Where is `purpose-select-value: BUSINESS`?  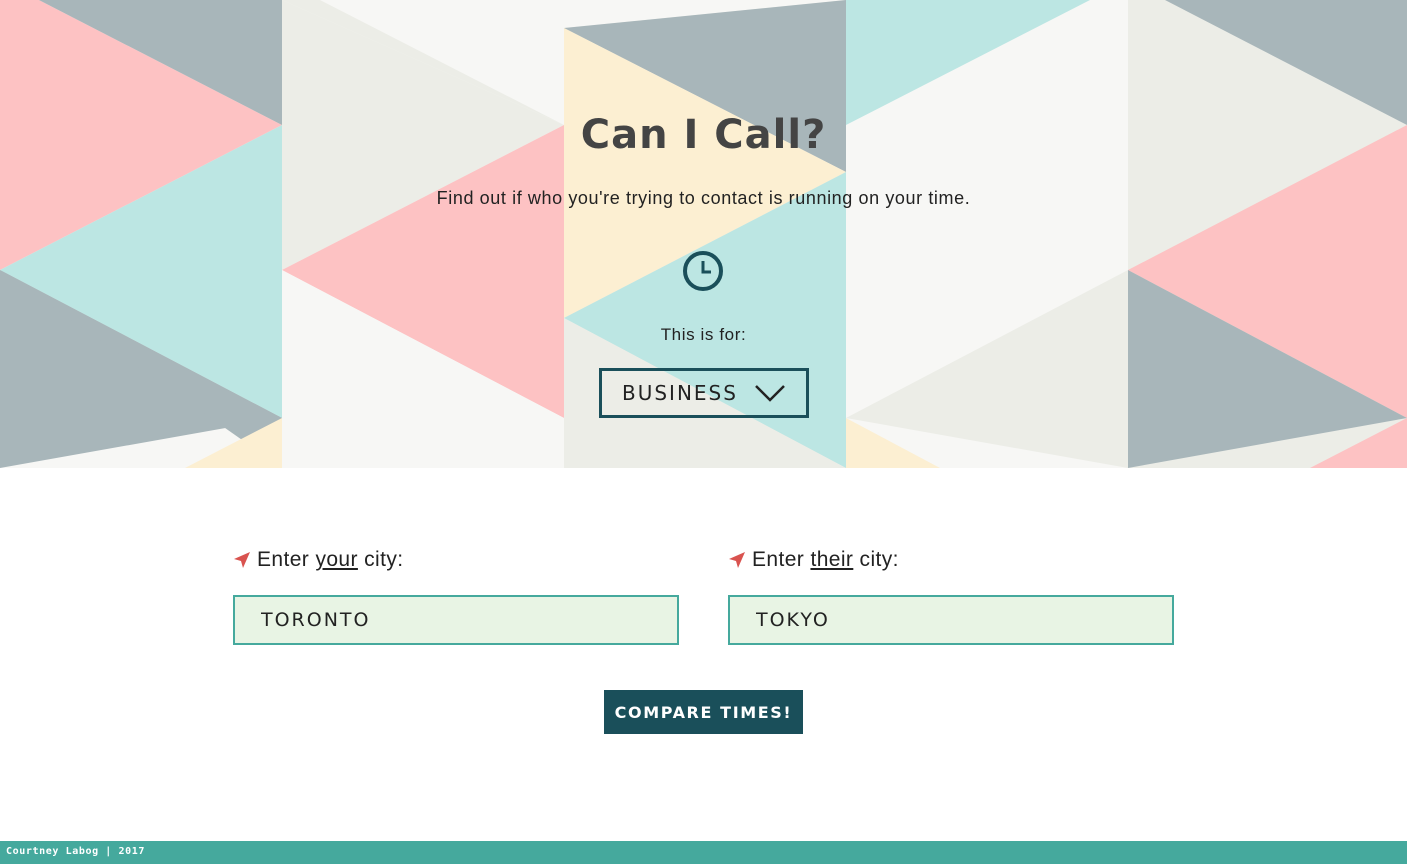 purpose-select-value: BUSINESS is located at coordinates (680, 393).